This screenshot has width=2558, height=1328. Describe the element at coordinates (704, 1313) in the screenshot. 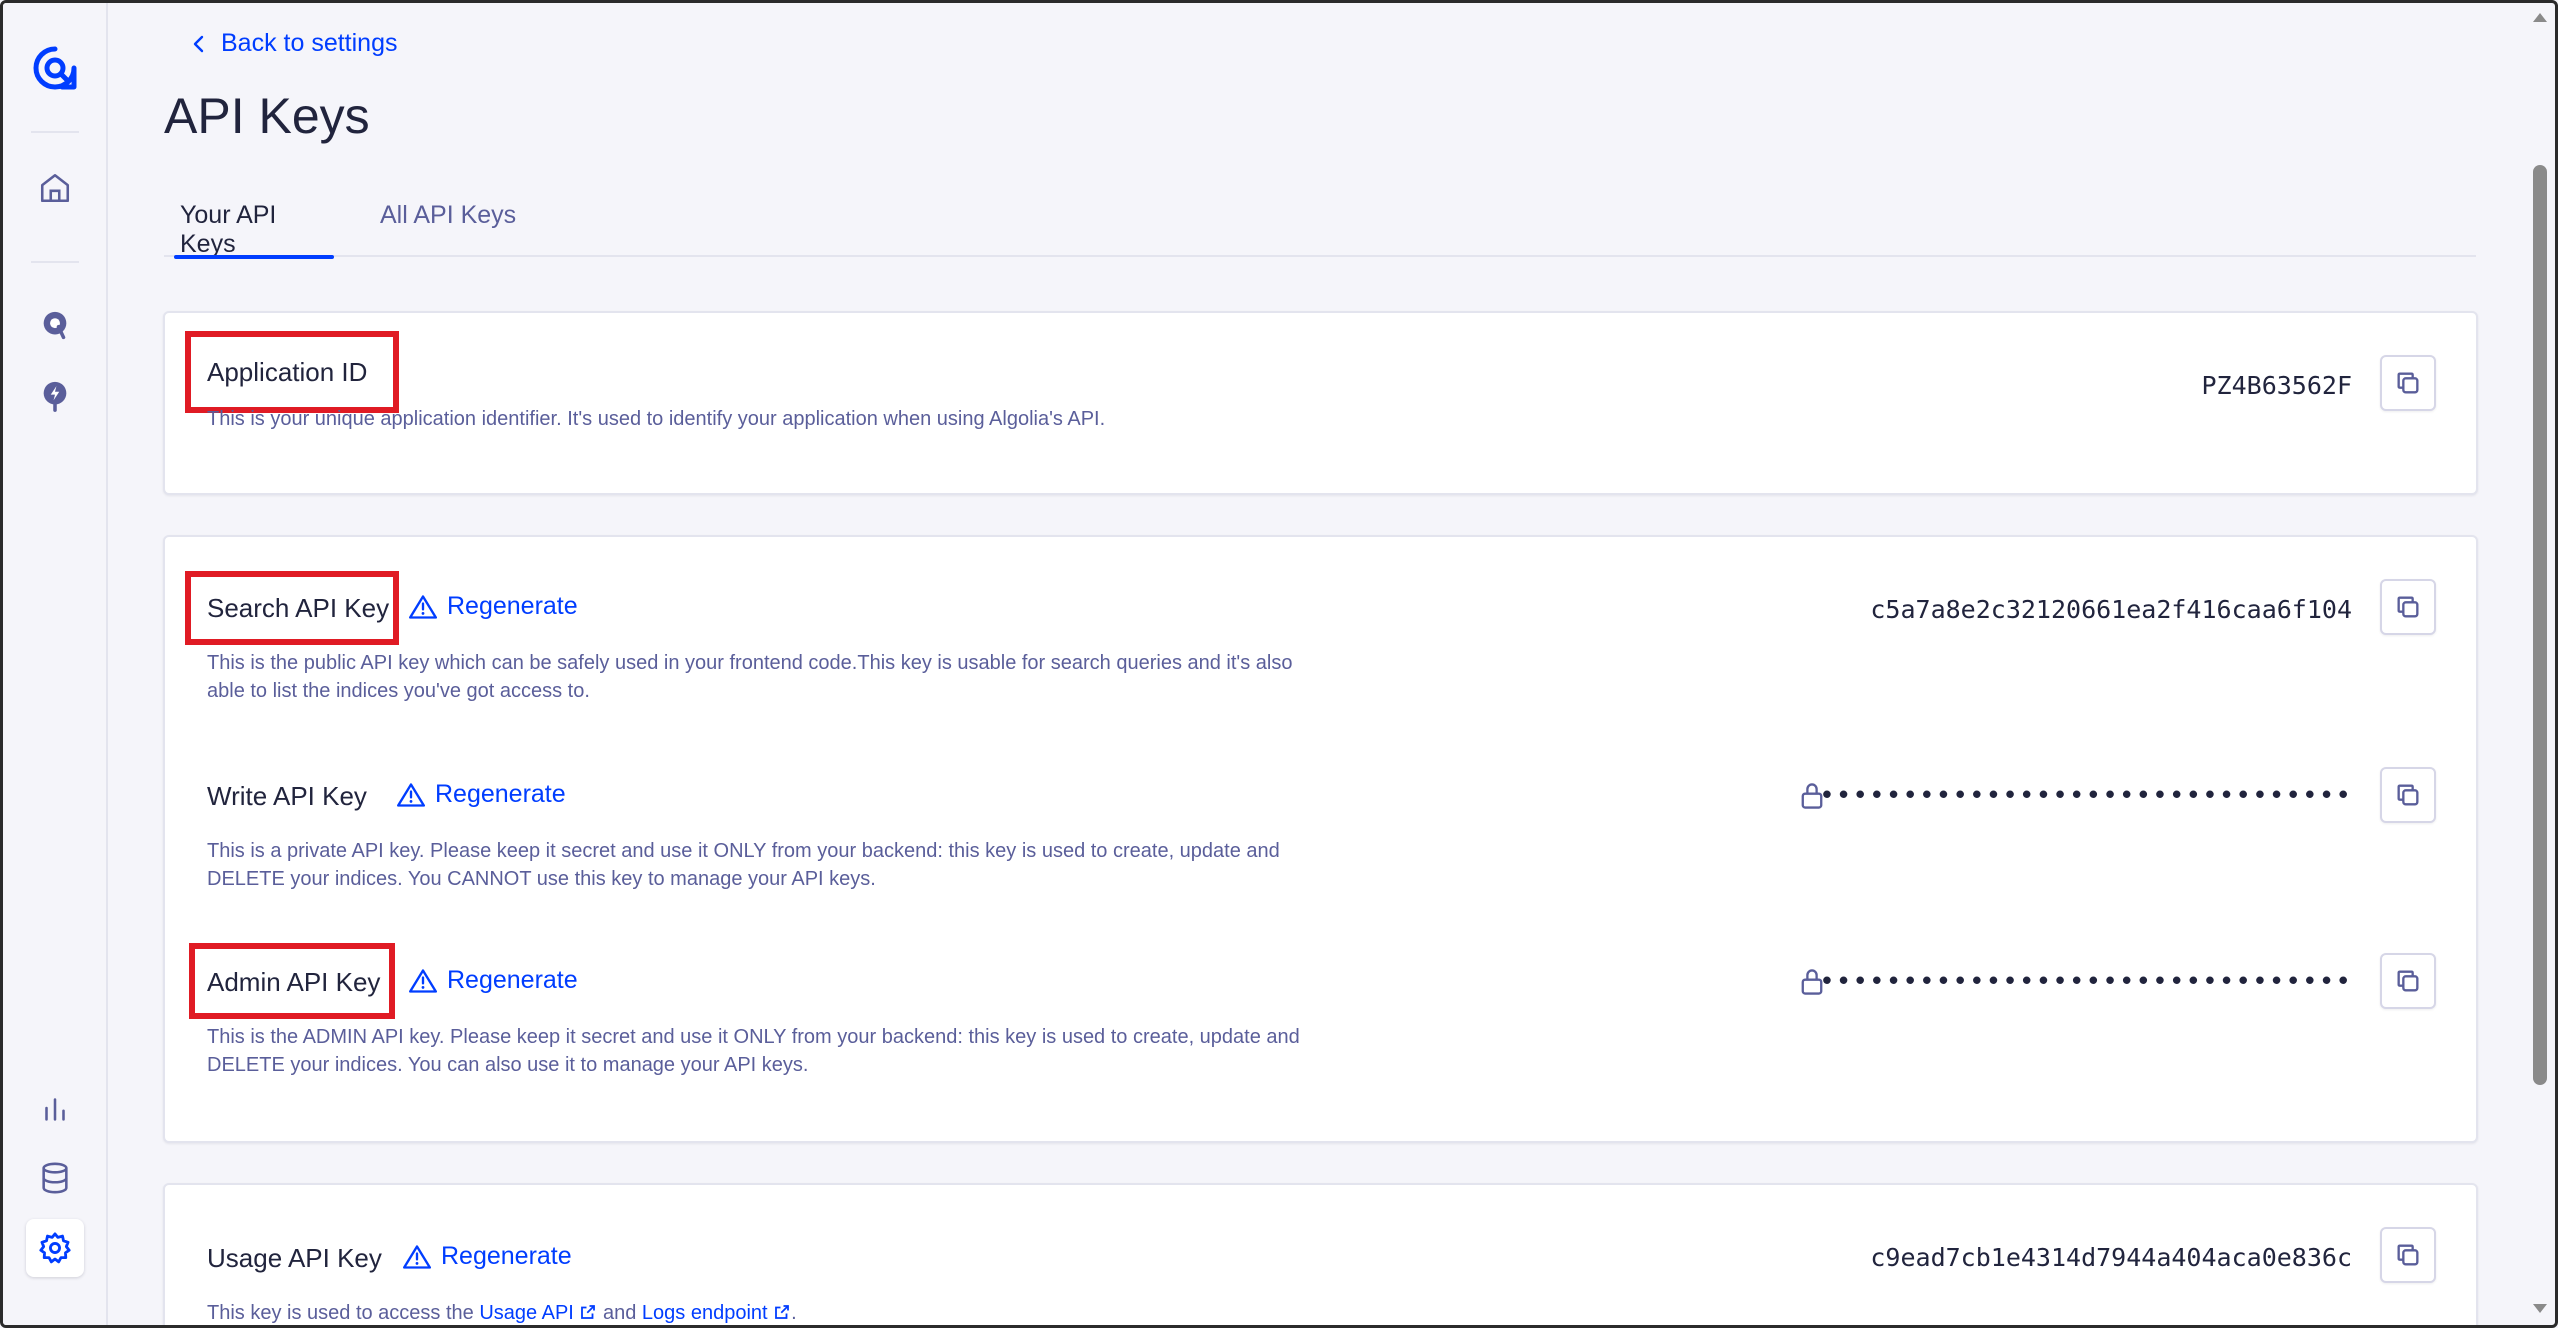

I see `logs-endpoint-link-label: Logs endpoint` at that location.